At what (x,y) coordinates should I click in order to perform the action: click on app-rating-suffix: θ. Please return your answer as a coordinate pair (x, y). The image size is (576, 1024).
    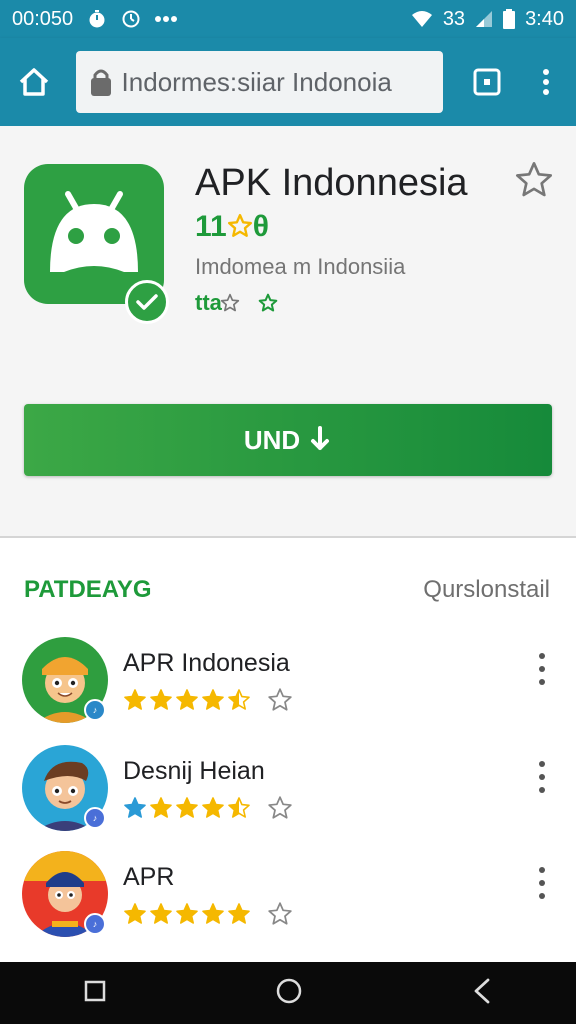
    Looking at the image, I should click on (260, 226).